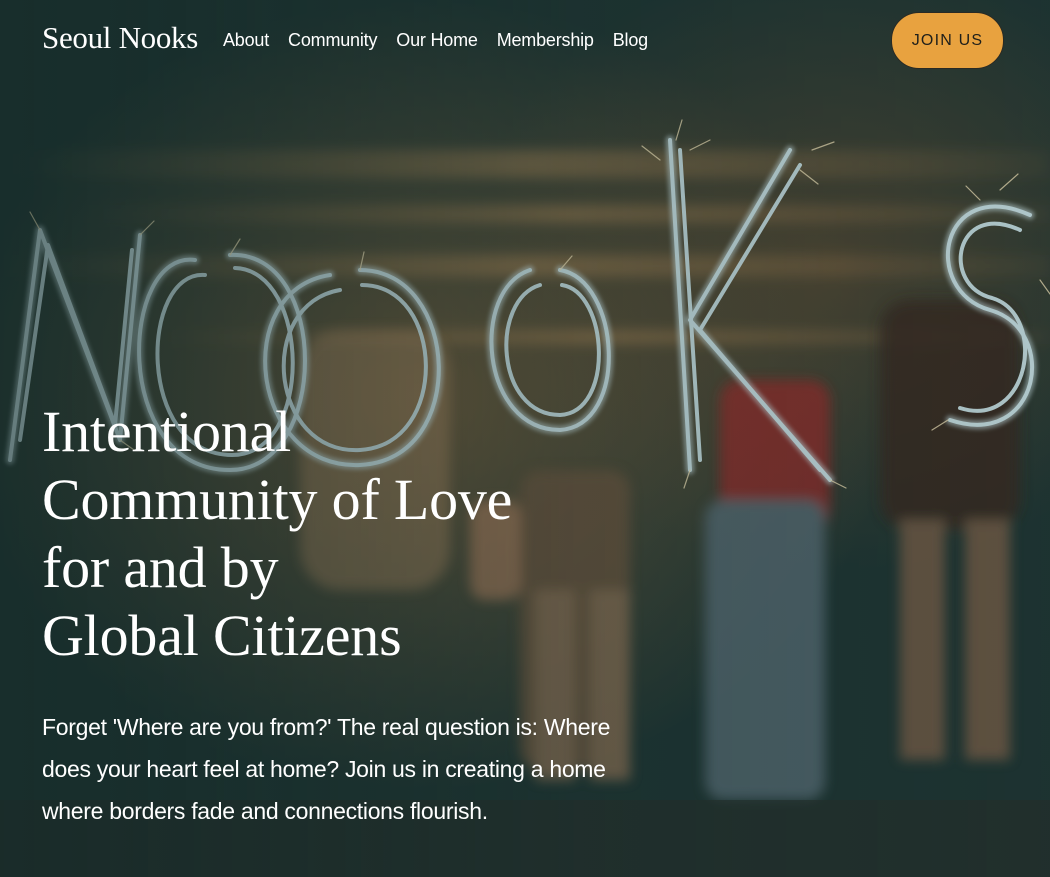 Image resolution: width=1050 pixels, height=877 pixels. Describe the element at coordinates (160, 567) in the screenshot. I see `hero-headline-line: for and by` at that location.